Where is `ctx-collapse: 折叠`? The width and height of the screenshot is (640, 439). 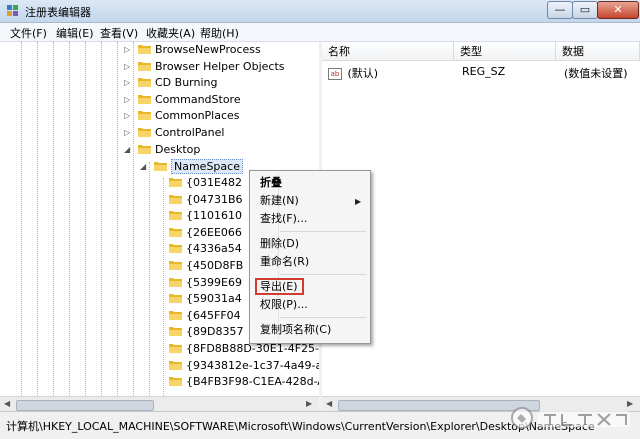
ctx-collapse: 折叠 is located at coordinates (271, 183).